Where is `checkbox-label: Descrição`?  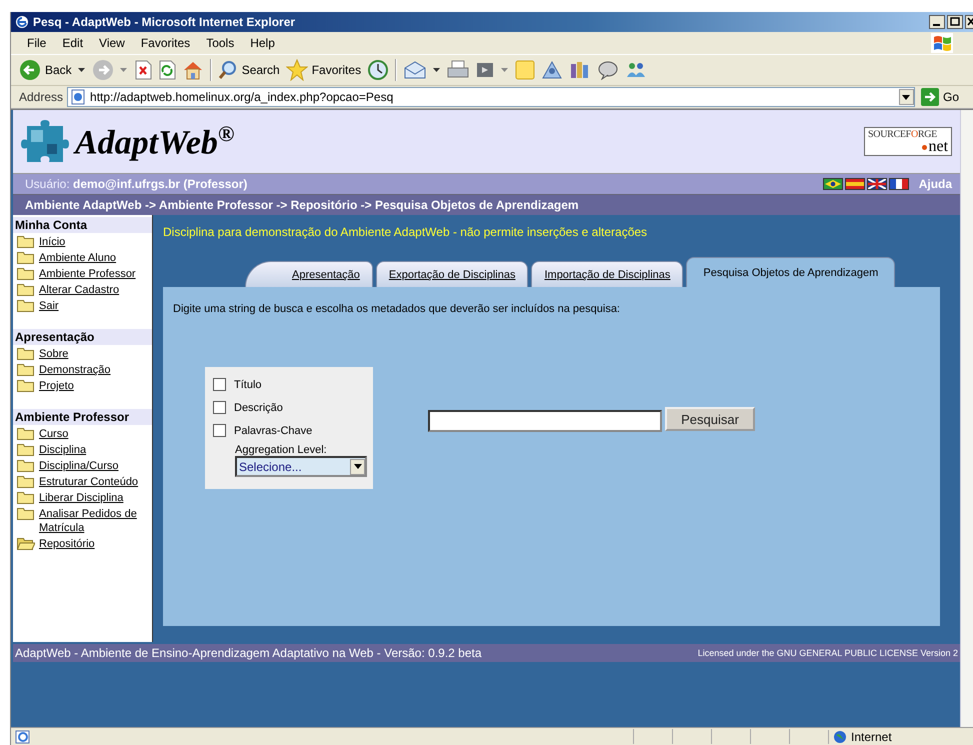 checkbox-label: Descrição is located at coordinates (258, 408).